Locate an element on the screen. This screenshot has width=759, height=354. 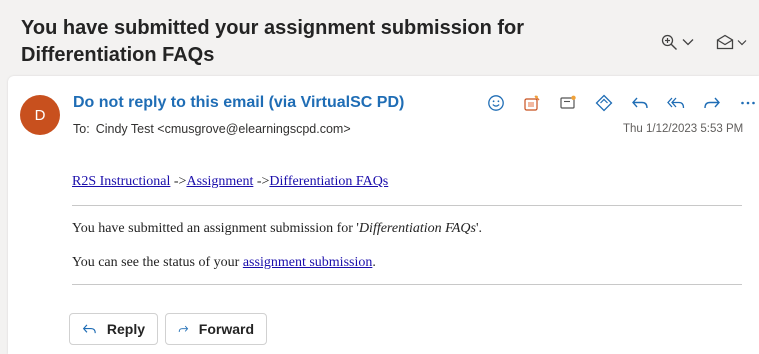
confirmation-suffix: '. is located at coordinates (479, 228).